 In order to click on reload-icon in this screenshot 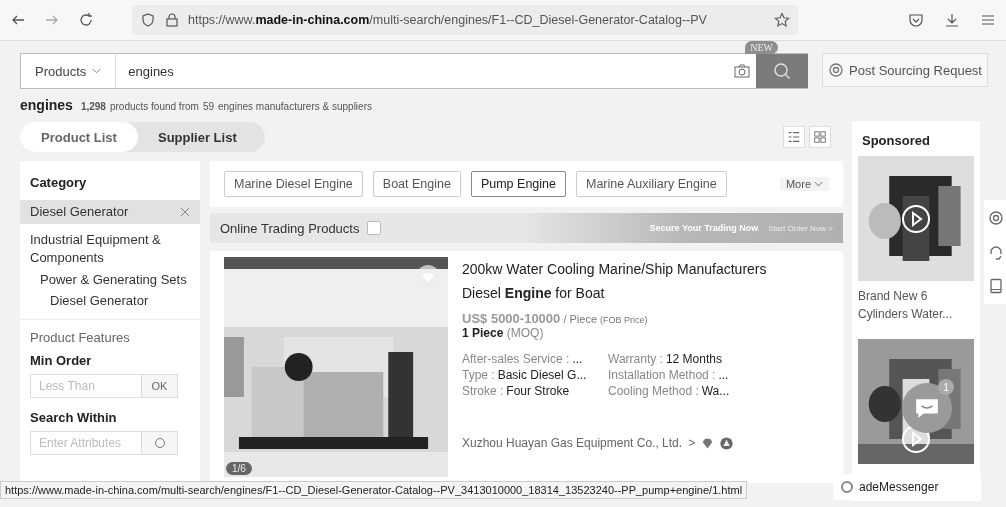, I will do `click(86, 20)`.